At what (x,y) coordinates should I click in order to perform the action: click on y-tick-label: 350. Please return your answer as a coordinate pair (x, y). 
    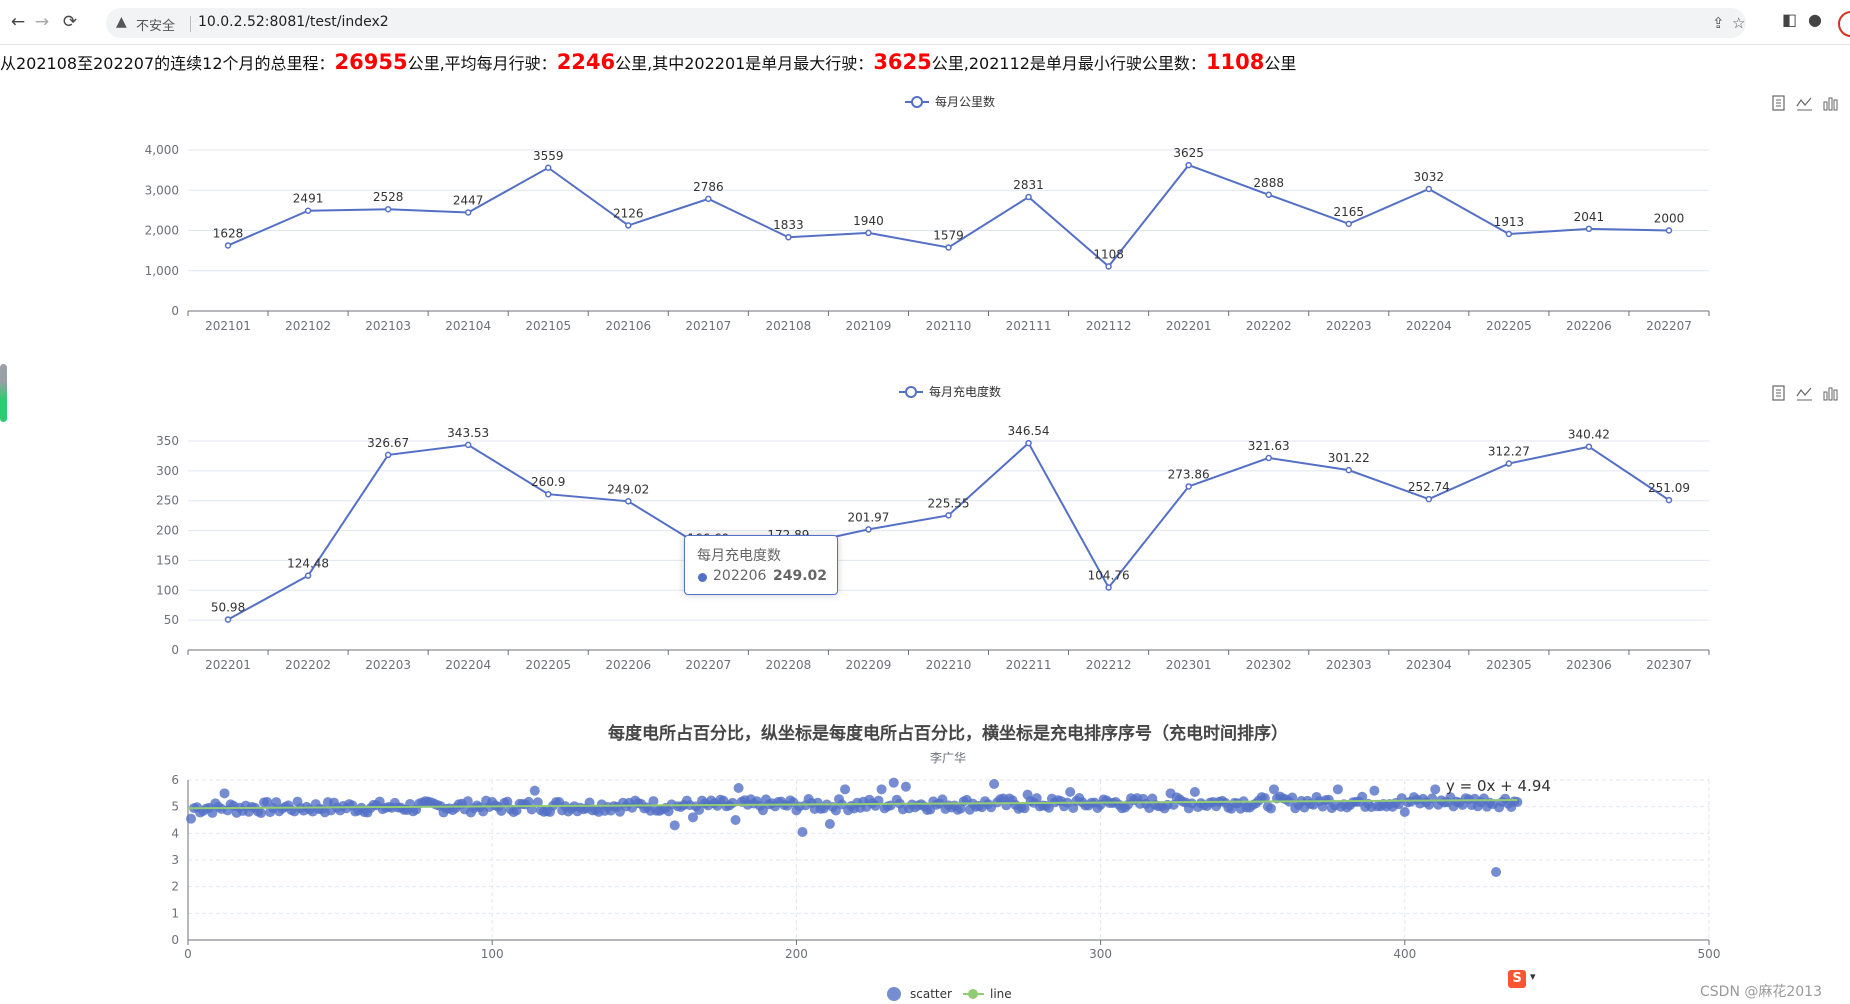
    Looking at the image, I should click on (167, 441).